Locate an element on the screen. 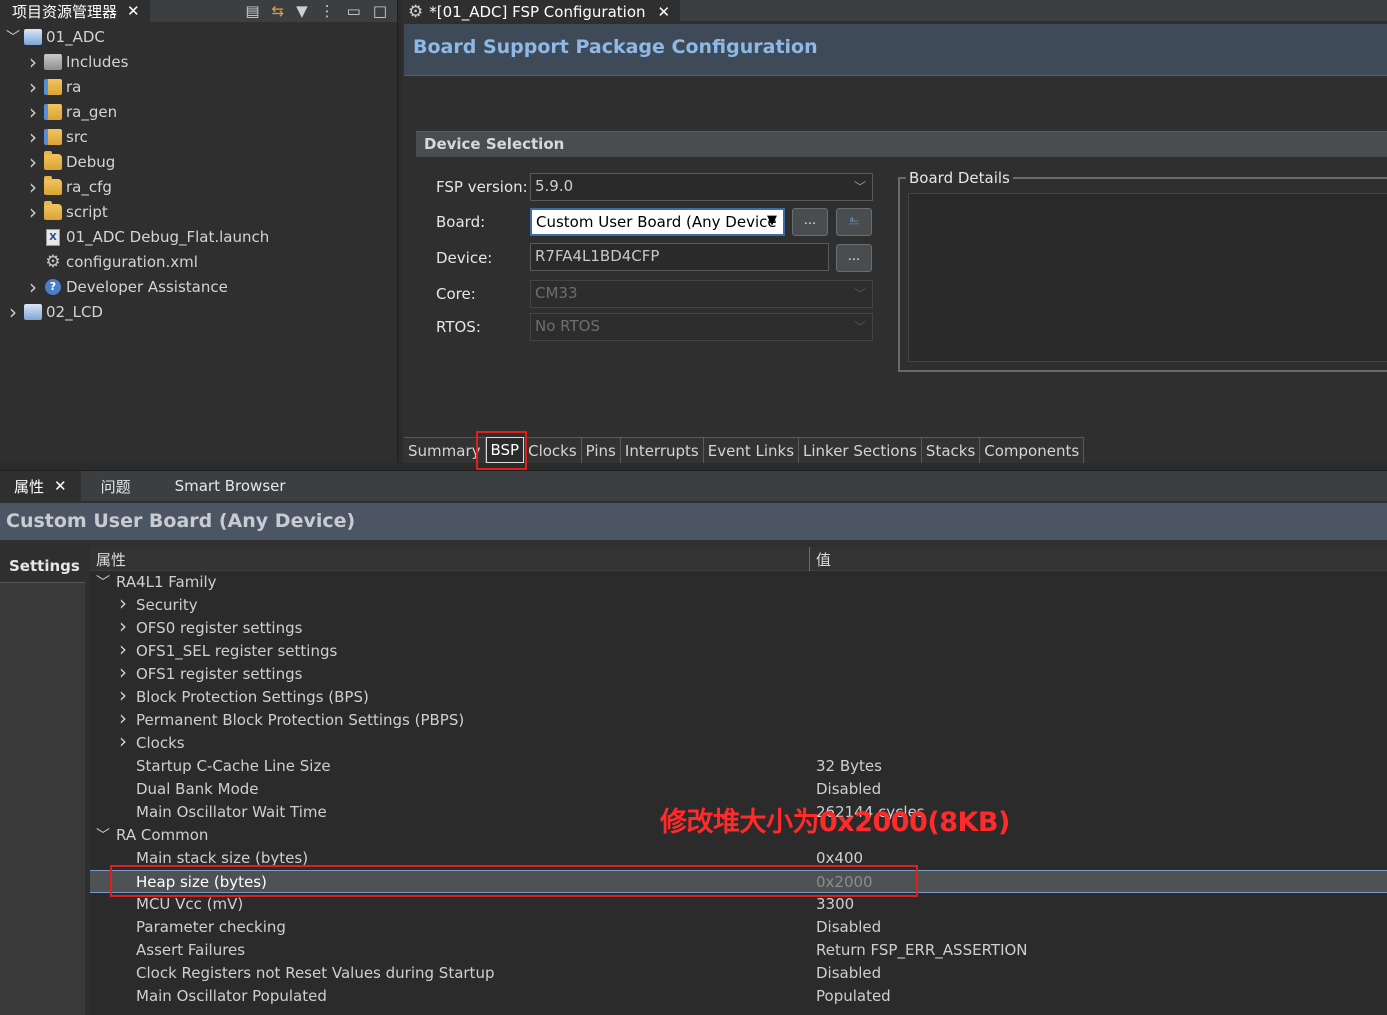 Image resolution: width=1387 pixels, height=1015 pixels. tree-item: › script is located at coordinates (67, 212).